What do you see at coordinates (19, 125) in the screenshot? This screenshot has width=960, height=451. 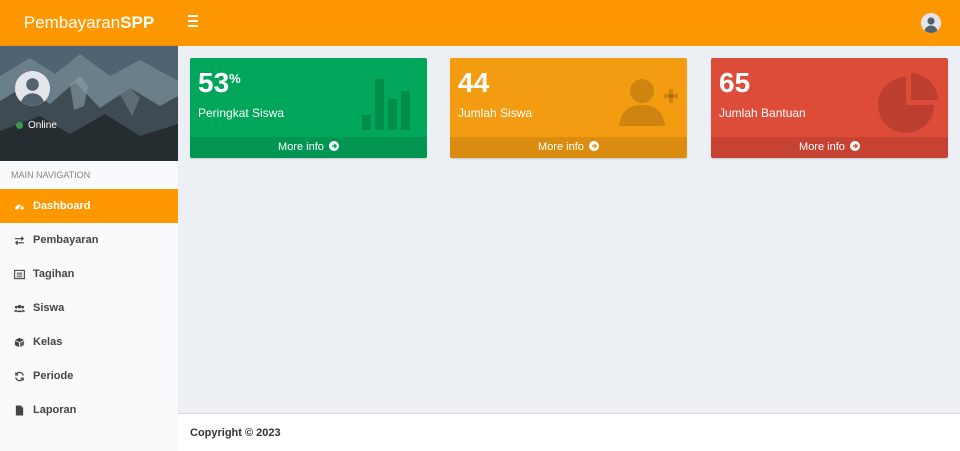 I see `status-dot-icon` at bounding box center [19, 125].